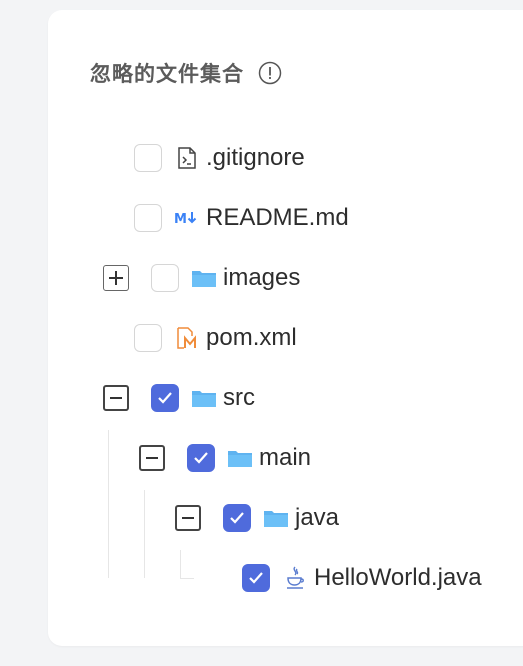 The height and width of the screenshot is (666, 523). I want to click on node-label: README.md, so click(277, 217).